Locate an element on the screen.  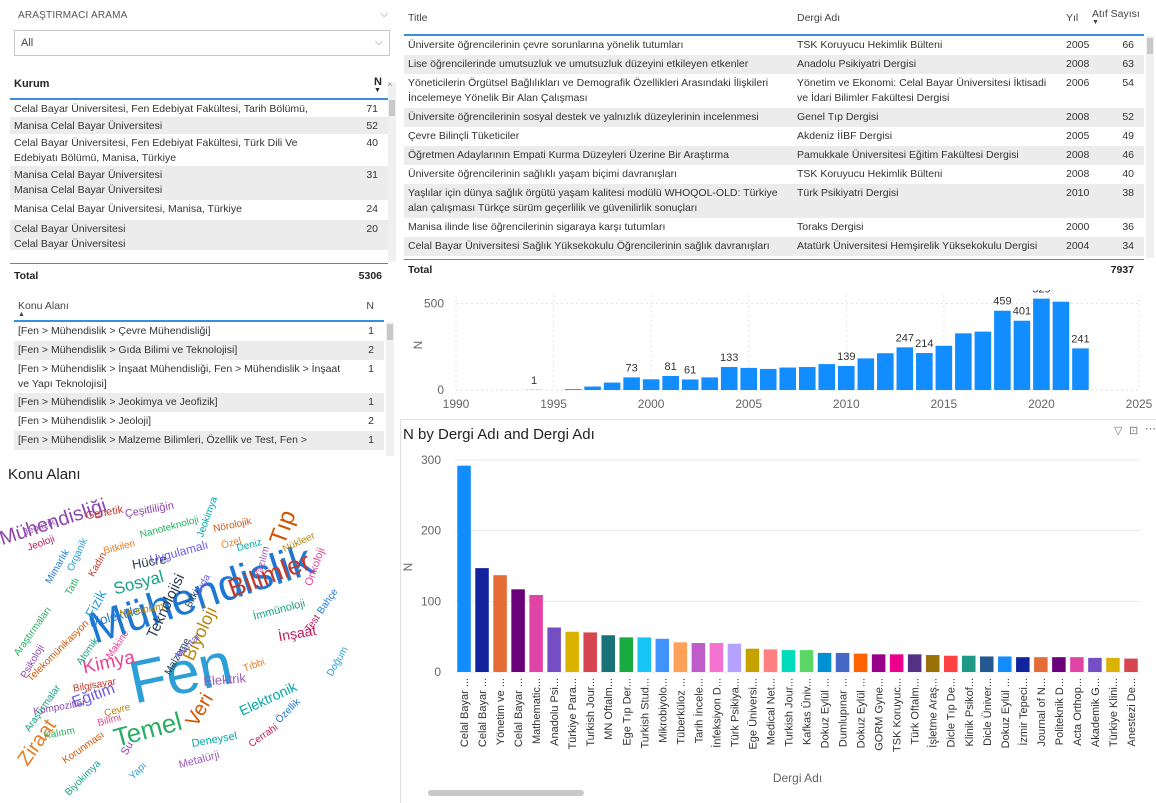
konu-scroll-thumb is located at coordinates (390, 332).